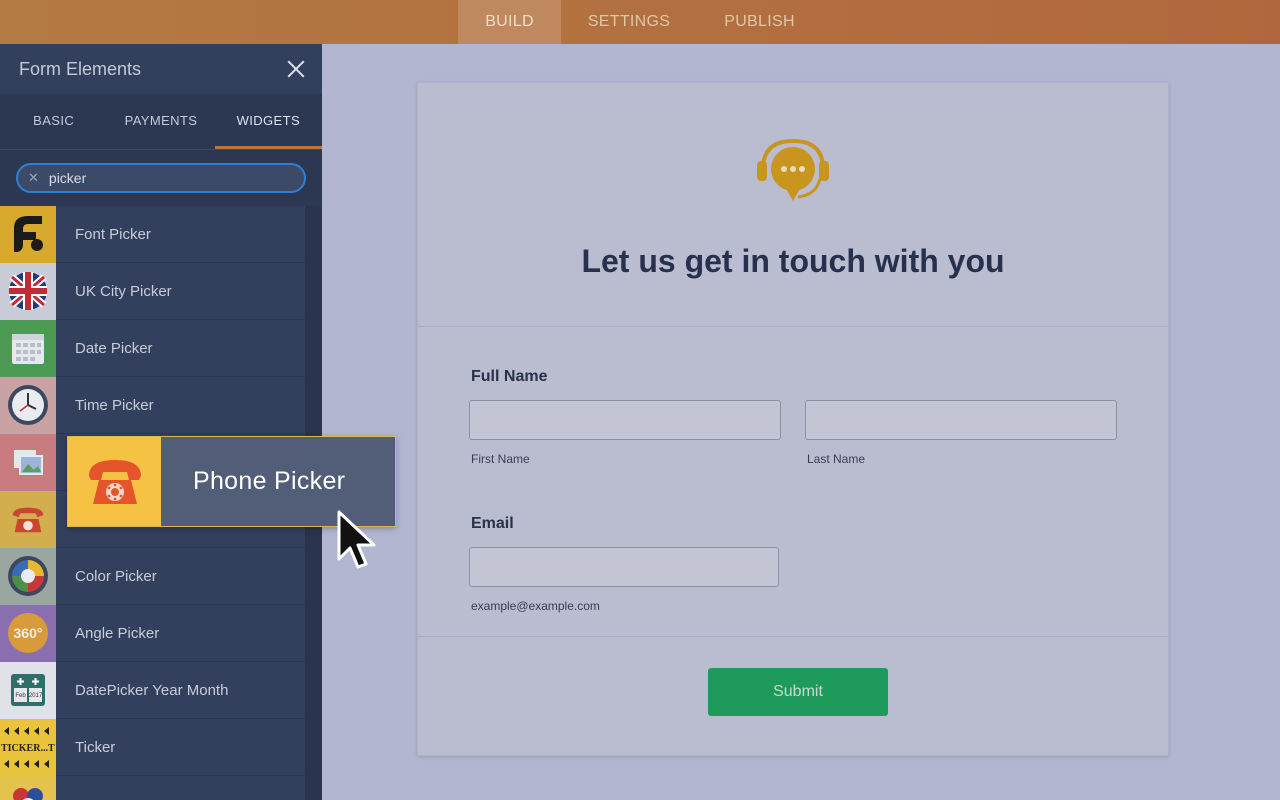  I want to click on image-picker-icon, so click(28, 462).